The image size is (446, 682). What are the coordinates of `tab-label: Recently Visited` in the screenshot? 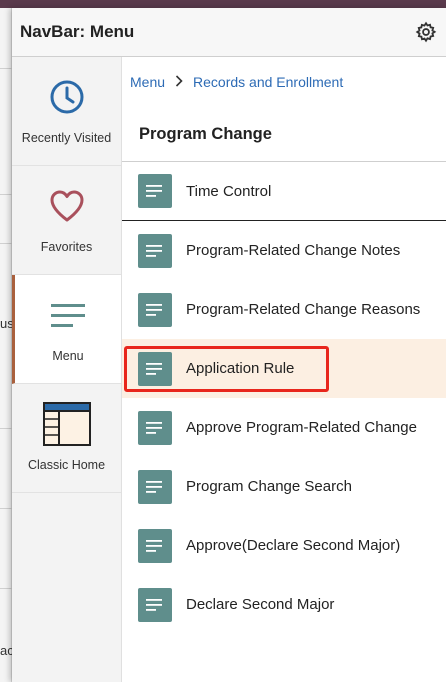 It's located at (66, 138).